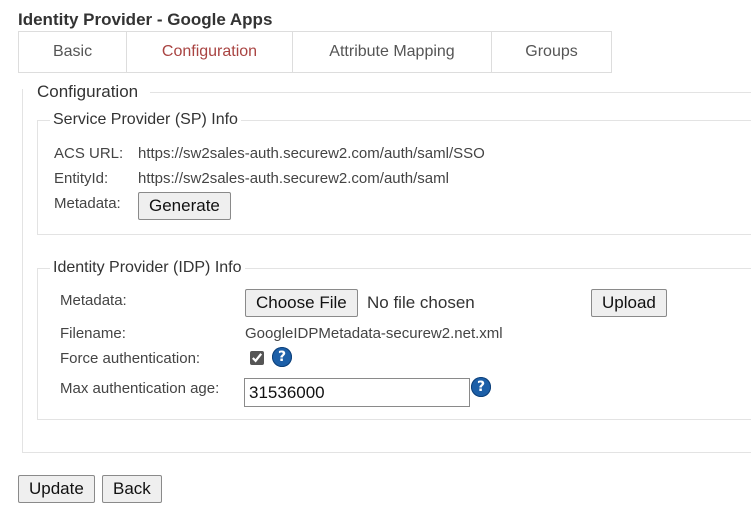 The image size is (751, 525). What do you see at coordinates (93, 300) in the screenshot?
I see `idp-metadata-label: Metadata:` at bounding box center [93, 300].